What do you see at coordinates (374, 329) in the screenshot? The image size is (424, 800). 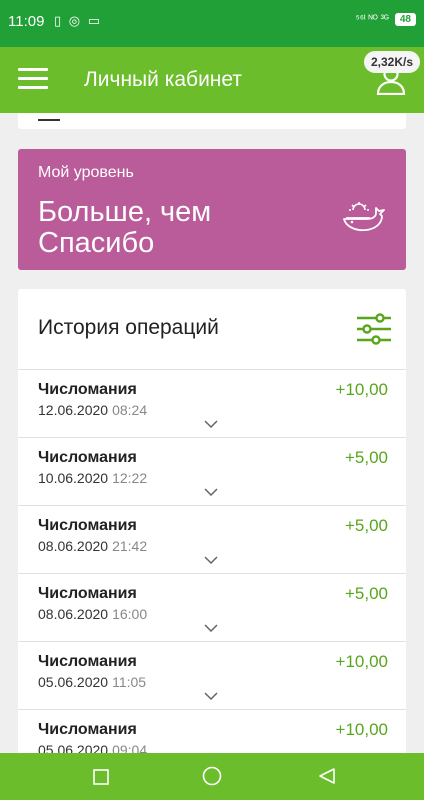 I see `filter-sliders-icon` at bounding box center [374, 329].